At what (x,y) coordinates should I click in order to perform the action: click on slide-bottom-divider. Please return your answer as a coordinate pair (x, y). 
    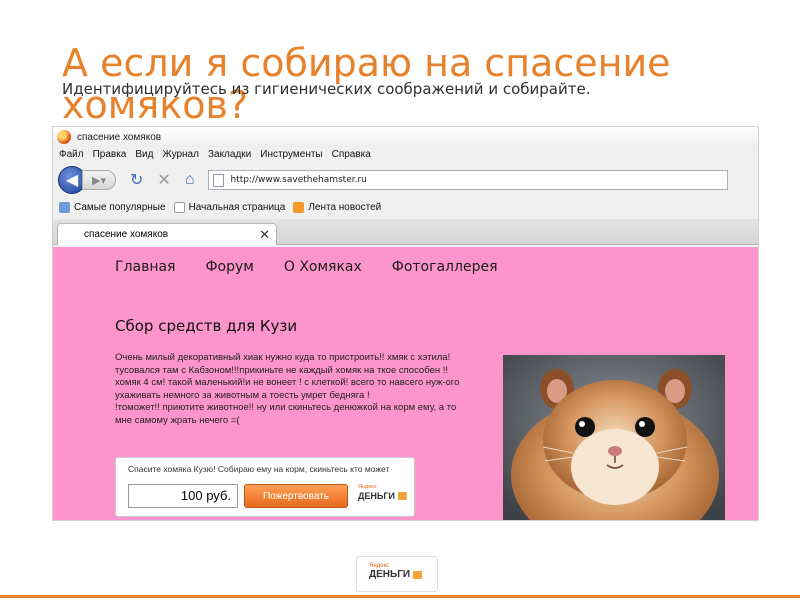
    Looking at the image, I should click on (400, 596).